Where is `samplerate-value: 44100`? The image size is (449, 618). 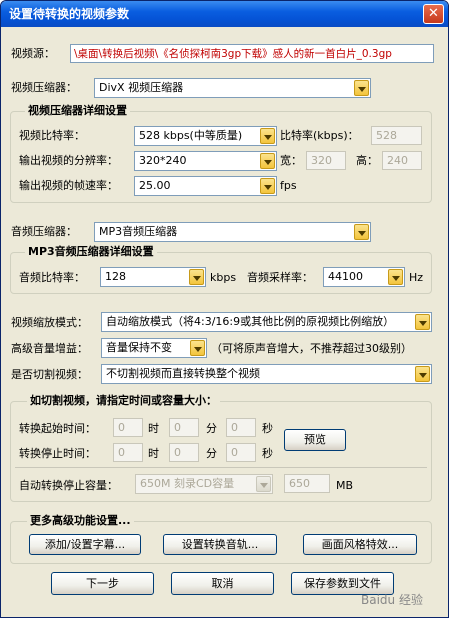 samplerate-value: 44100 is located at coordinates (345, 276).